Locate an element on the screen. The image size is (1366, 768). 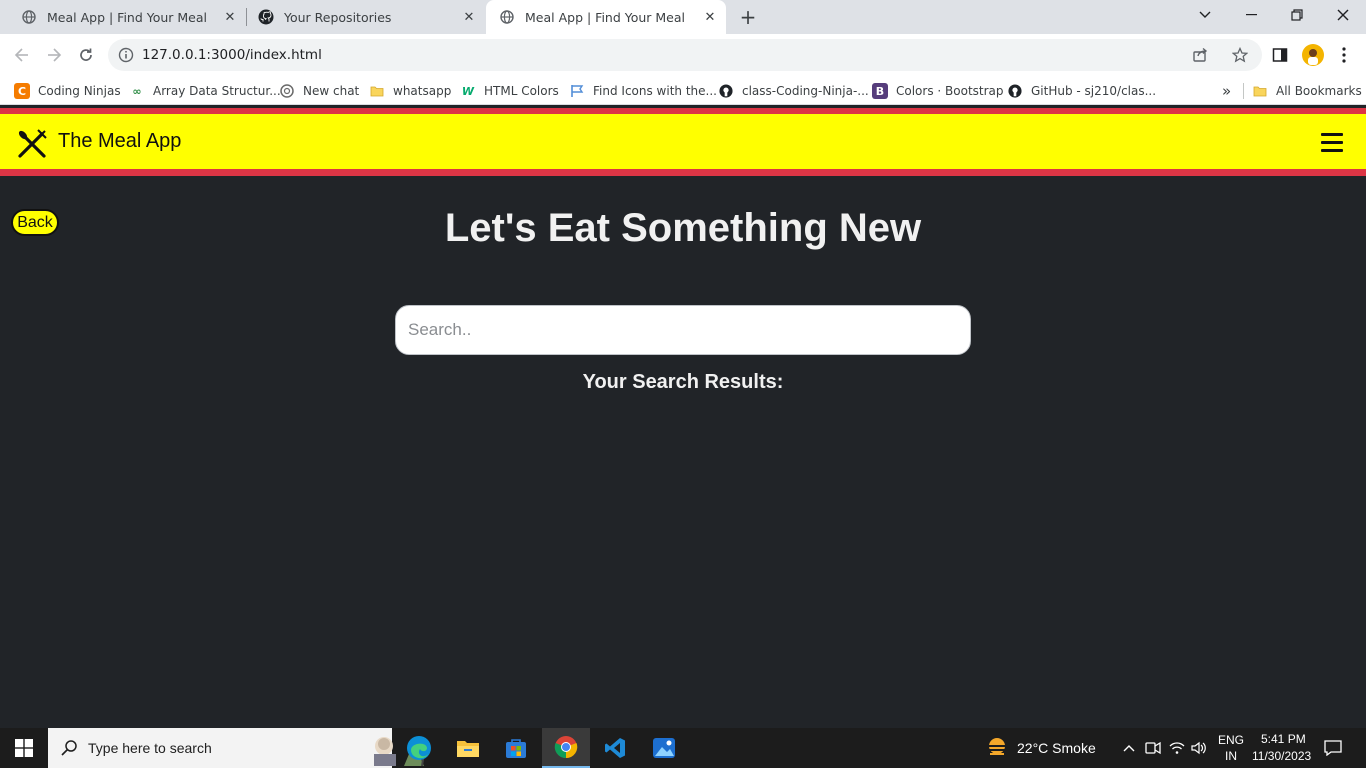
address-url: 127.0.0.1:3000/index.html is located at coordinates (232, 55).